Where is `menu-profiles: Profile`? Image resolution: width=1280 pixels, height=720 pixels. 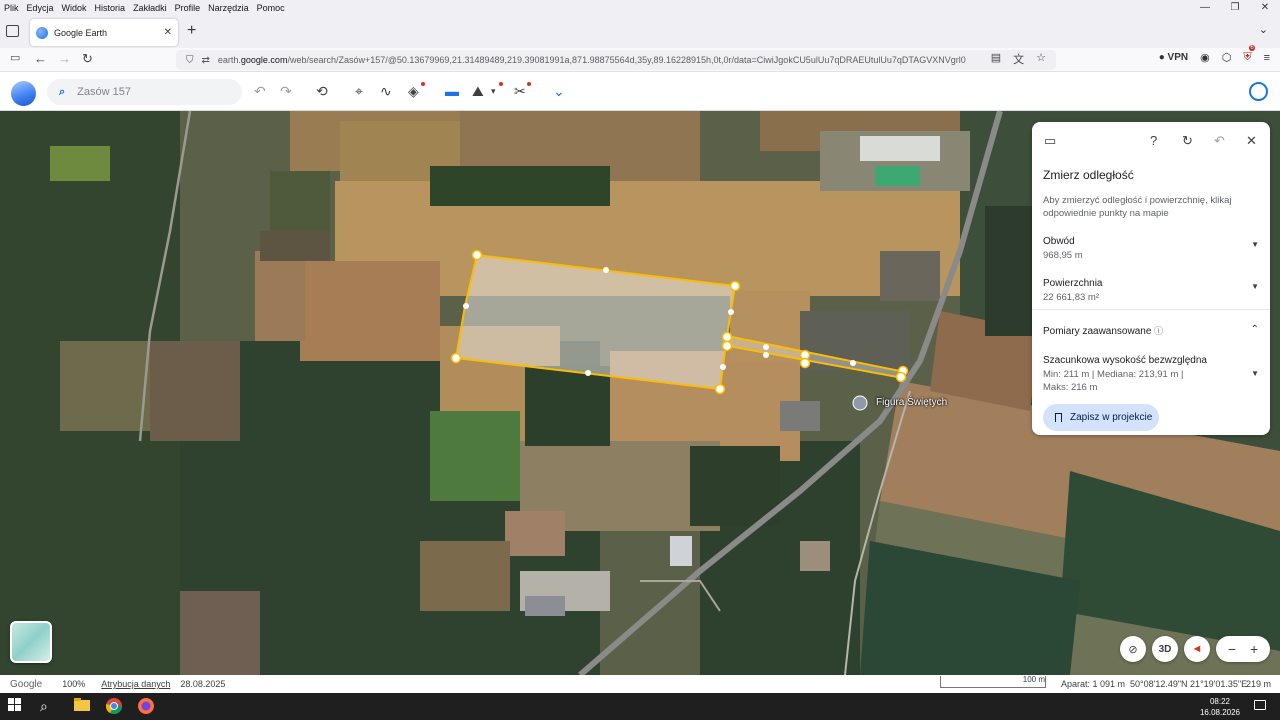 menu-profiles: Profile is located at coordinates (188, 8).